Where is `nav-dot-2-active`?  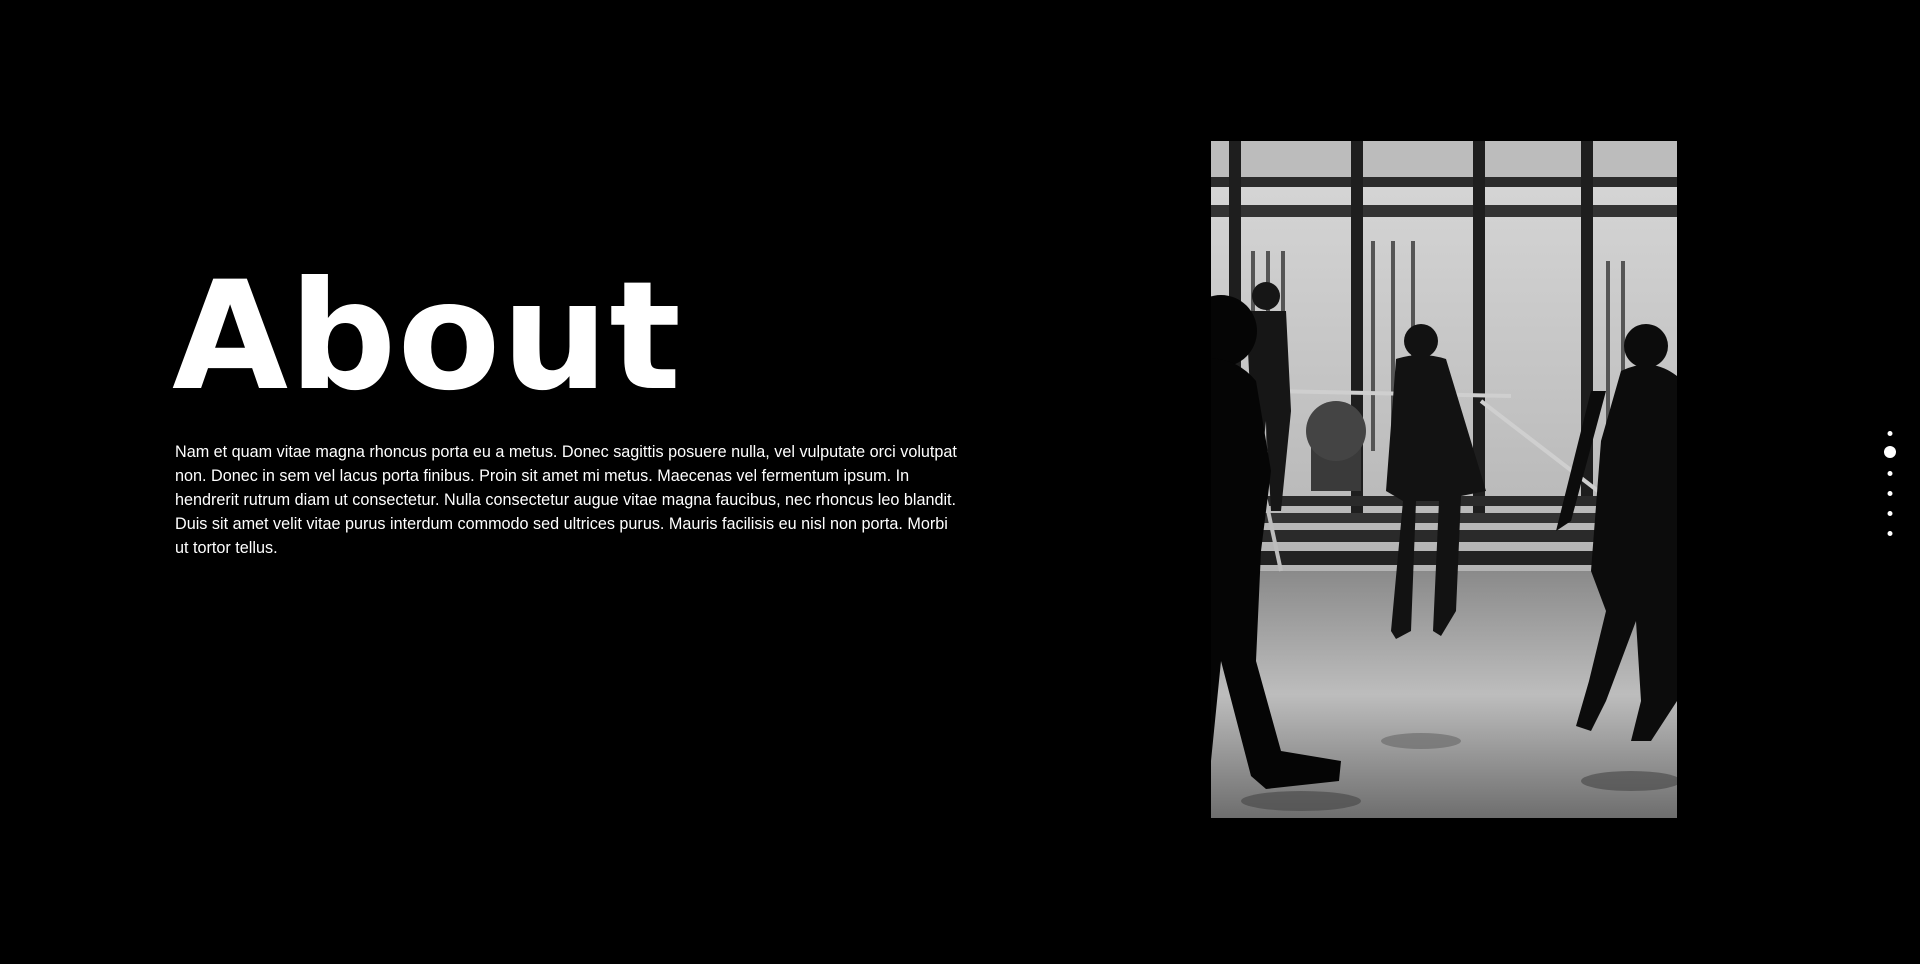
nav-dot-2-active is located at coordinates (1890, 452).